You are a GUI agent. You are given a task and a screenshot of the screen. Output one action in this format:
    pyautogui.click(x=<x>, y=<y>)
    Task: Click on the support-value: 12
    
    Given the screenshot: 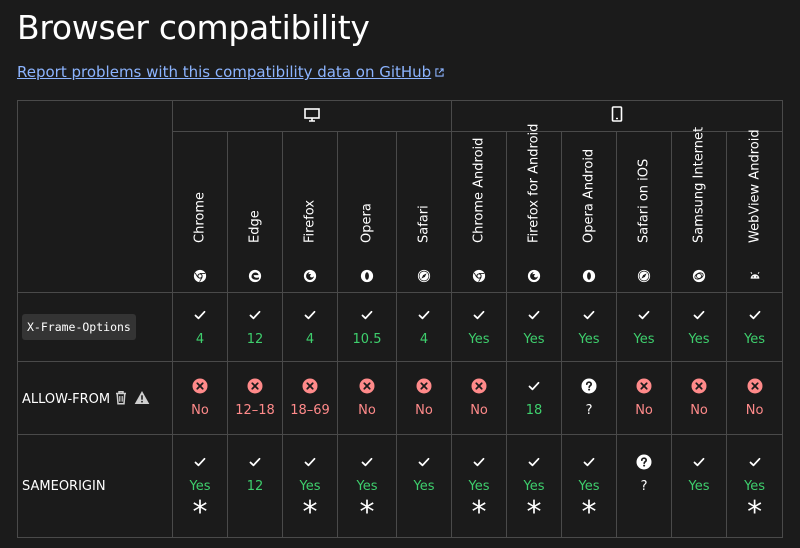 What is the action you would take?
    pyautogui.click(x=255, y=486)
    